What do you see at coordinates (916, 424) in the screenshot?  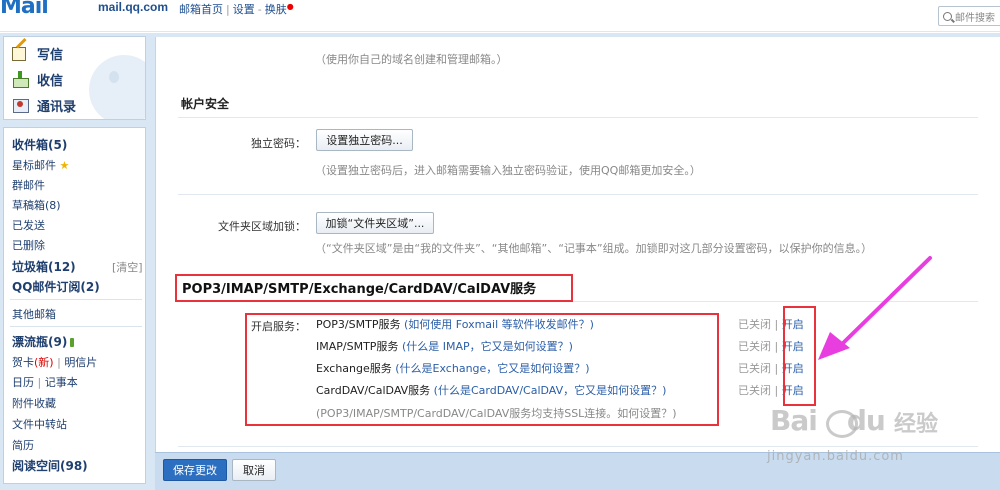 I see `jingyan-text: 经验` at bounding box center [916, 424].